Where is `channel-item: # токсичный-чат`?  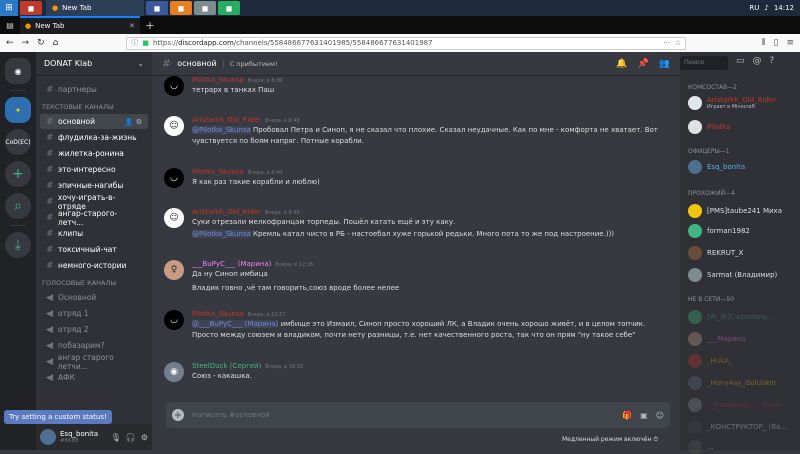
channel-item: # токсичный-чат is located at coordinates (94, 249).